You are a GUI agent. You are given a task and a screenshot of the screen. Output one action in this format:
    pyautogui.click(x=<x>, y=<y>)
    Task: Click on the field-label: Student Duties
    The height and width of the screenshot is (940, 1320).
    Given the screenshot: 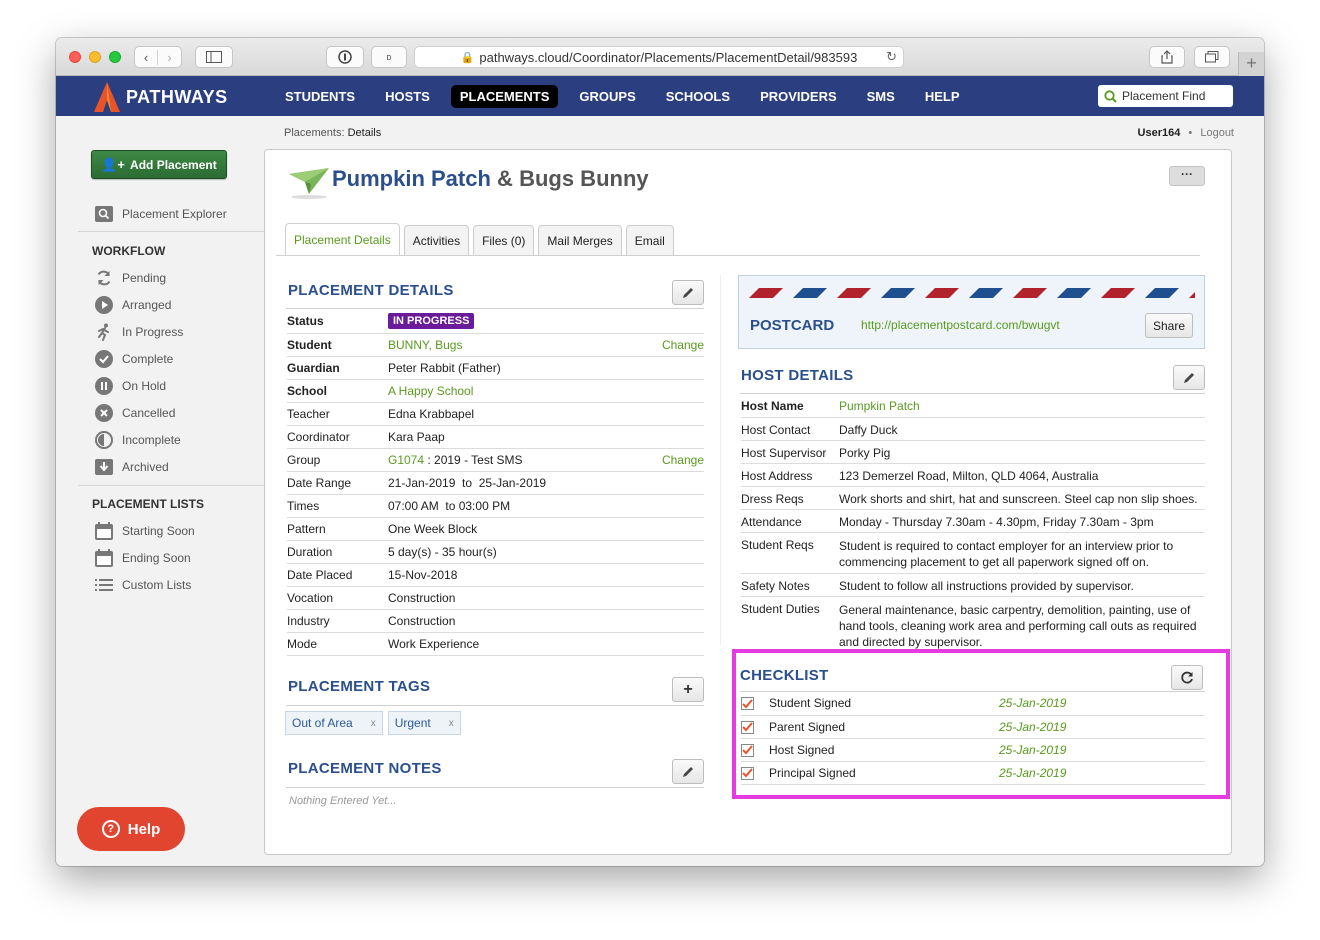 What is the action you would take?
    pyautogui.click(x=790, y=623)
    